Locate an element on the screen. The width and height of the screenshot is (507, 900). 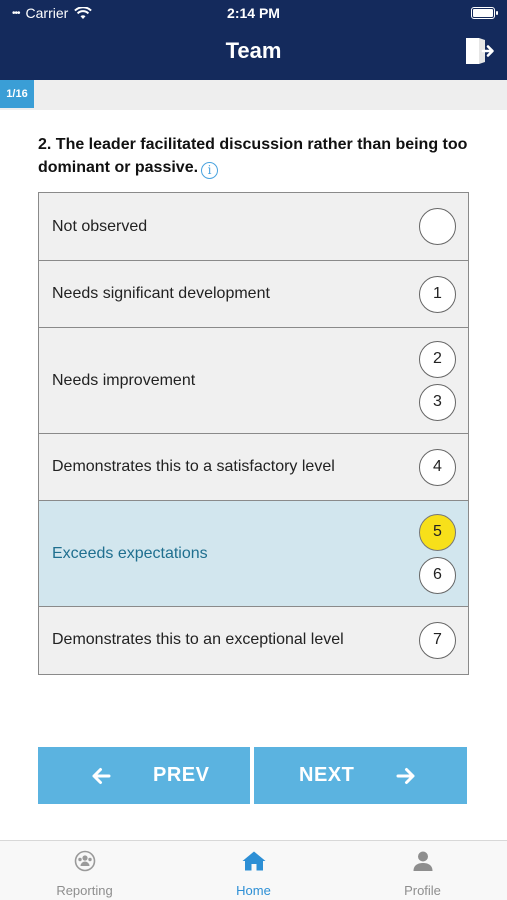
tab-reporting: Reporting is located at coordinates (84, 870).